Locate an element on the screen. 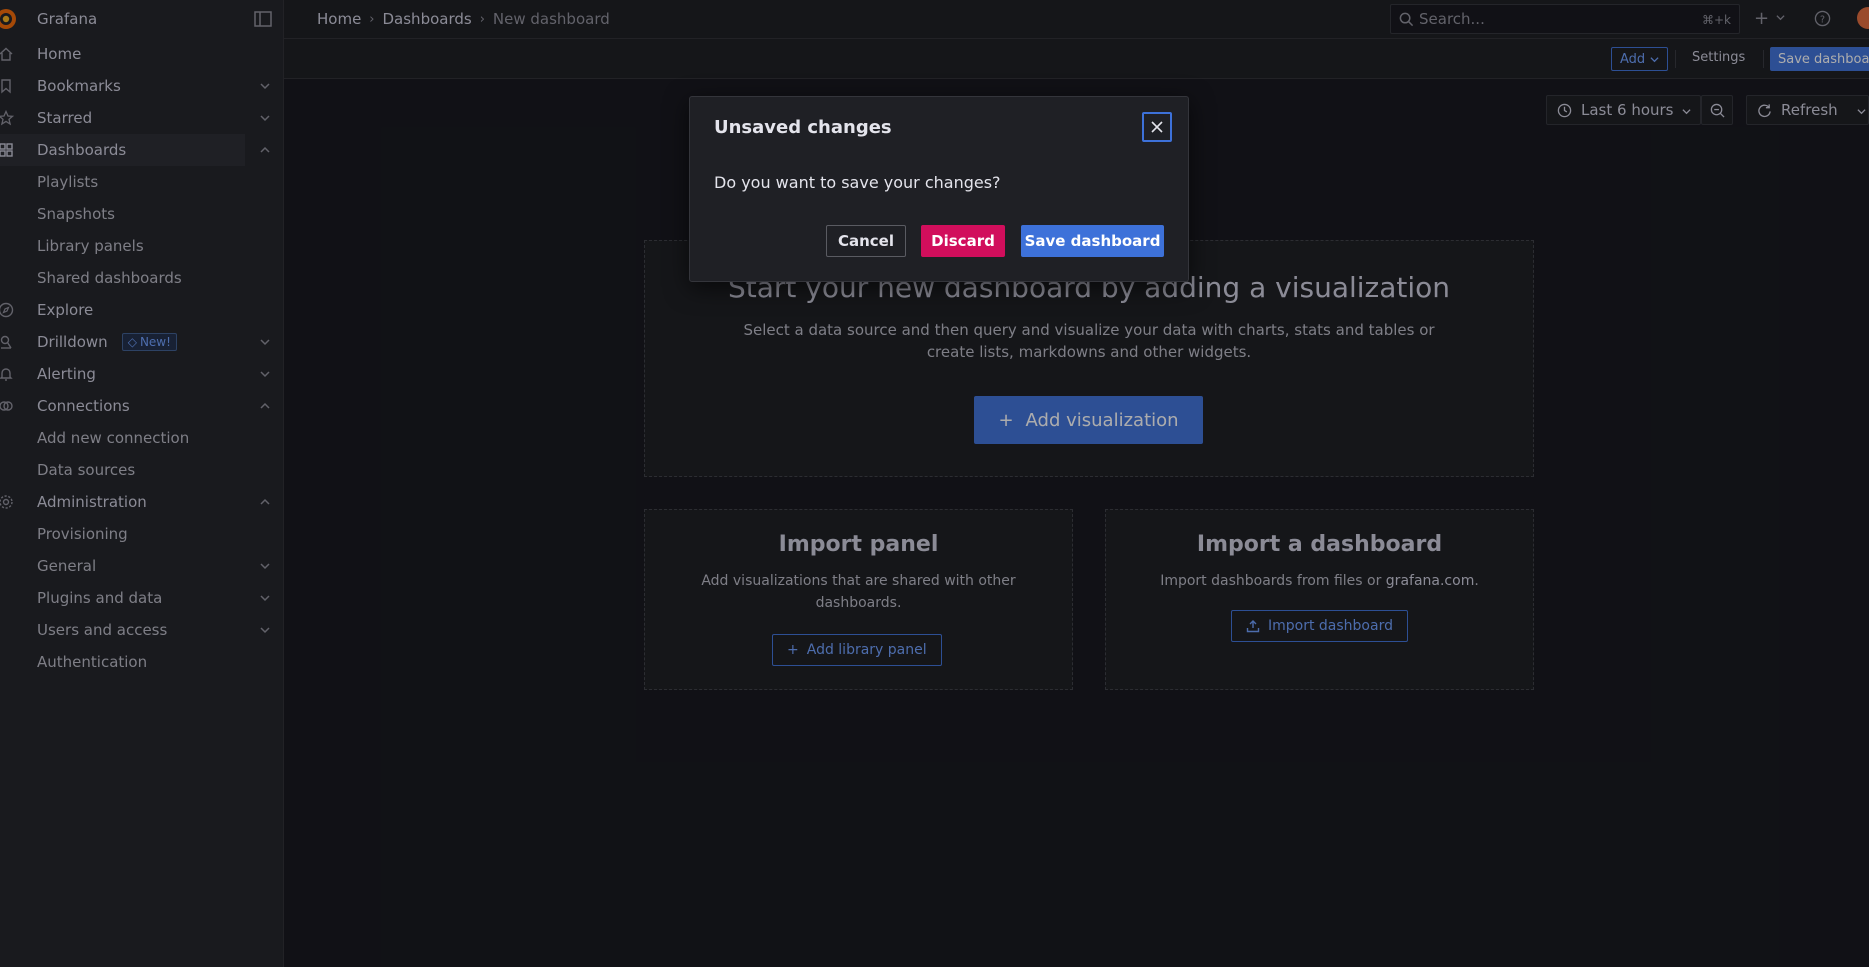  modal-save-dashboard-button: Save dashboard is located at coordinates (1092, 241).